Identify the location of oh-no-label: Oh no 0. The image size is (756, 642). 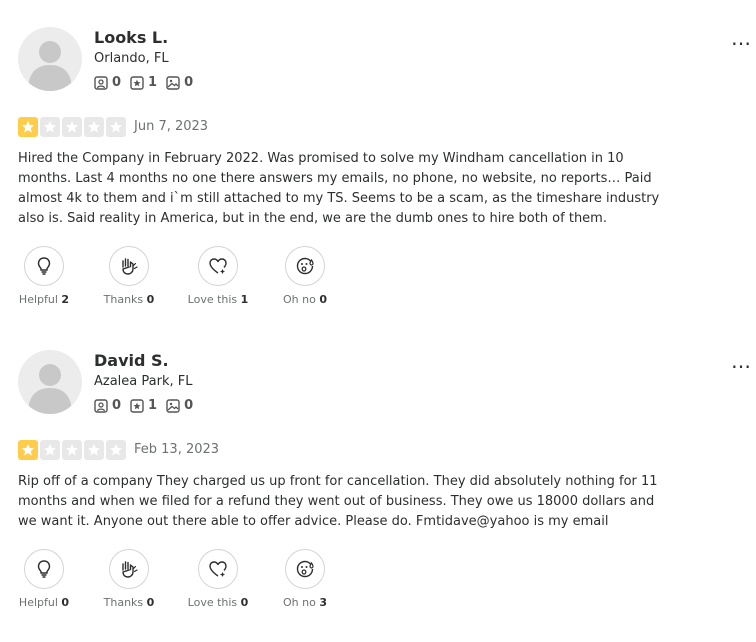
(305, 299).